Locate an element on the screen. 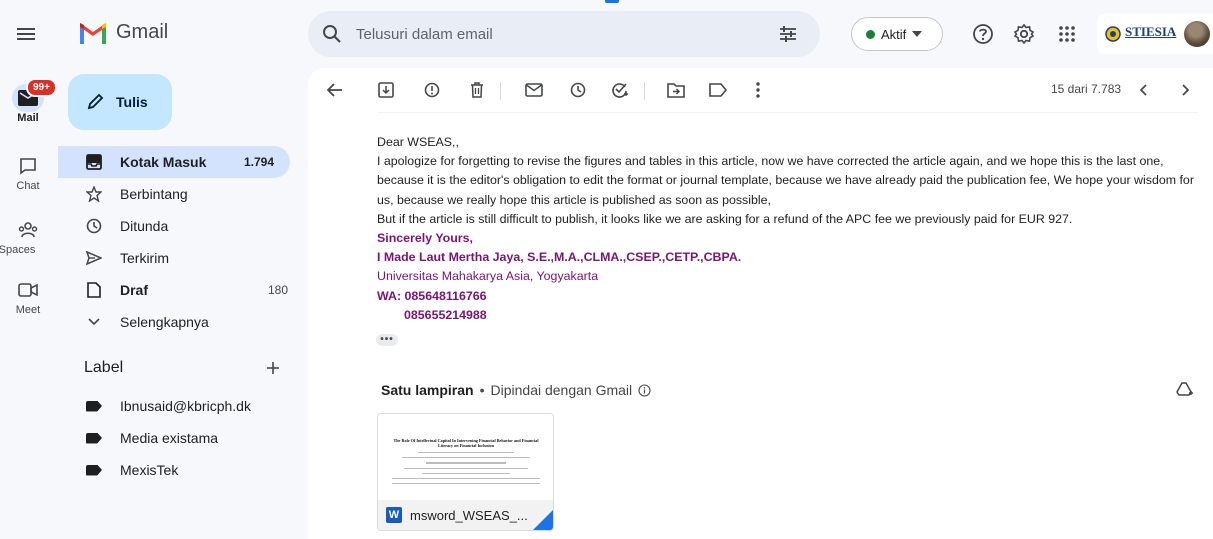  settings-button is located at coordinates (1024, 34).